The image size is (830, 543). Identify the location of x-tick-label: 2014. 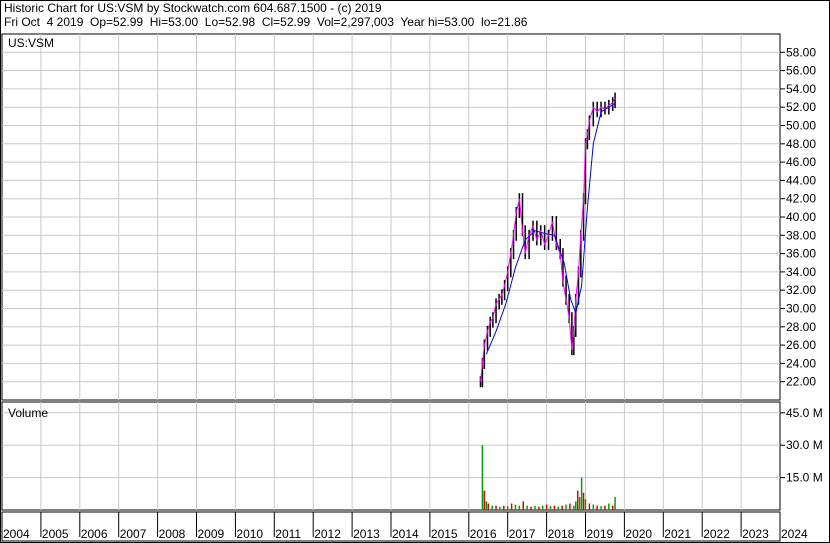
(405, 534).